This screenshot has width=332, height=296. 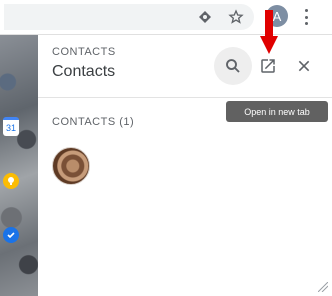 I want to click on browser-menu-icon, so click(x=306, y=17).